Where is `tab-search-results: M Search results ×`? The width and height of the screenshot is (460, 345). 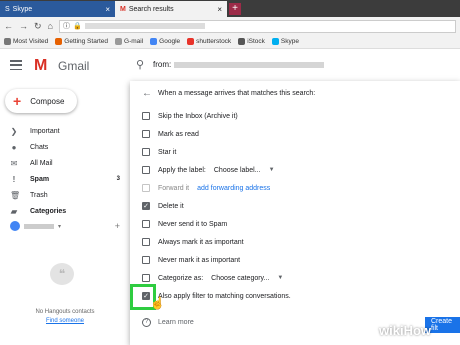 tab-search-results: M Search results × is located at coordinates (171, 9).